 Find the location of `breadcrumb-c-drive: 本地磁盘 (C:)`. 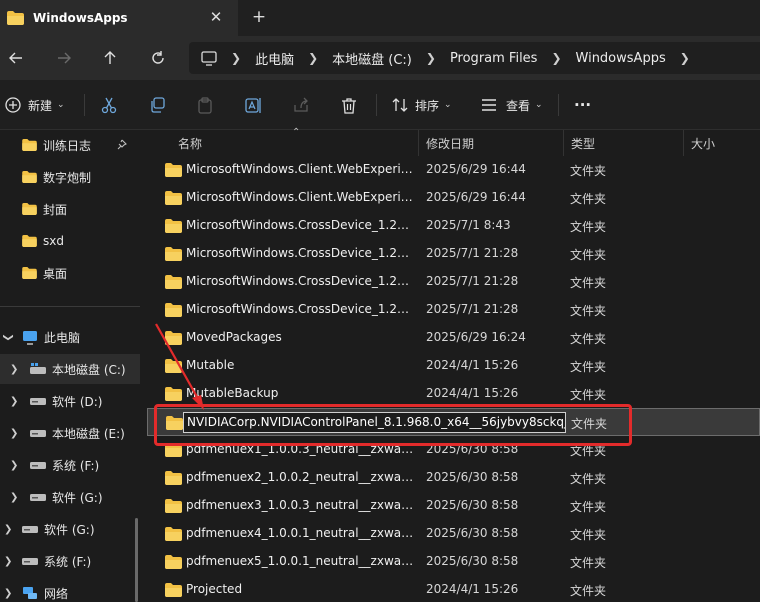

breadcrumb-c-drive: 本地磁盘 (C:) is located at coordinates (372, 58).